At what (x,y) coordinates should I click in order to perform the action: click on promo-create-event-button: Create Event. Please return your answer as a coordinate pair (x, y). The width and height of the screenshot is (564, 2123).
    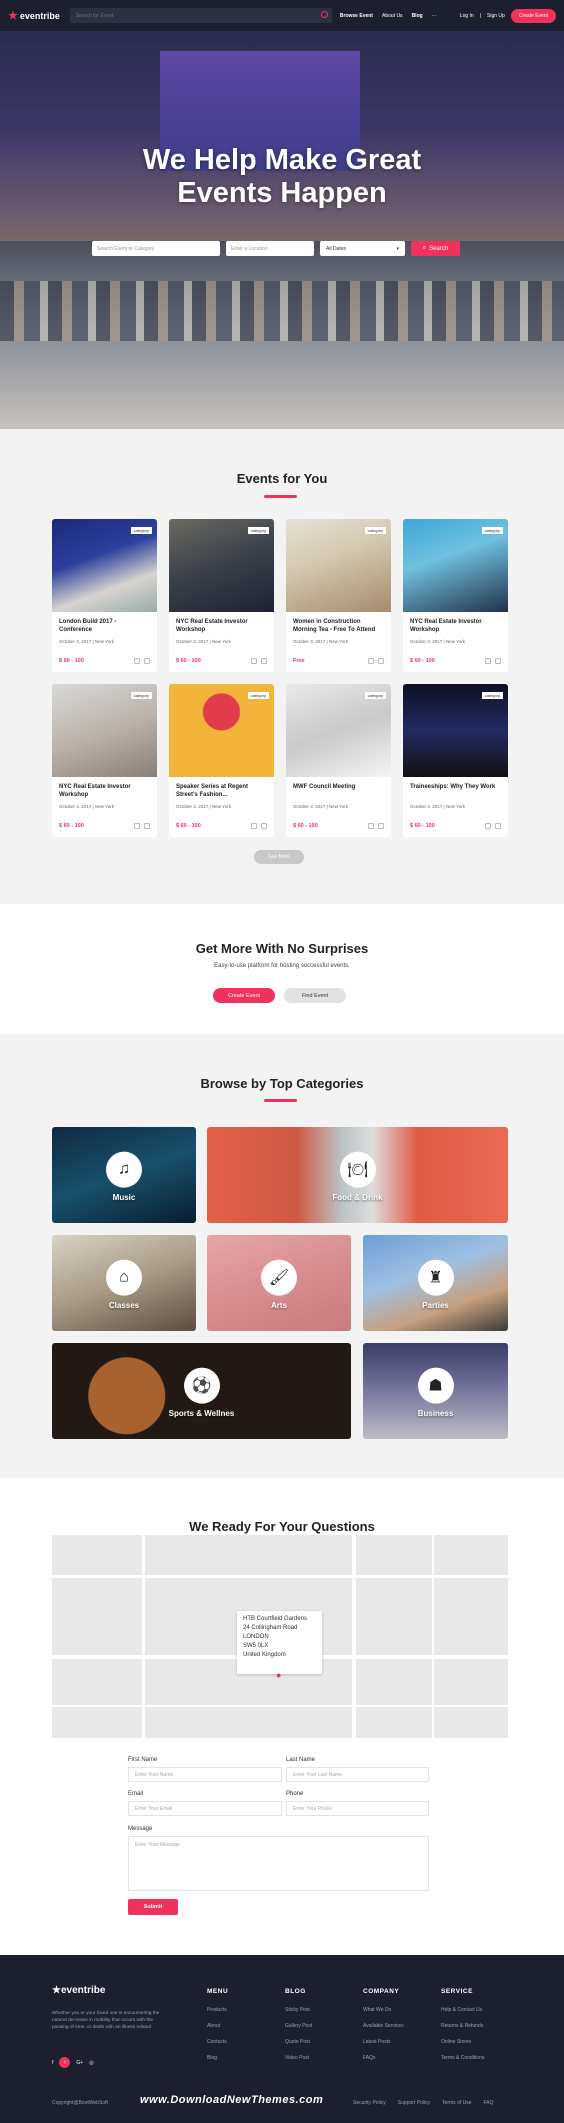
    Looking at the image, I should click on (244, 995).